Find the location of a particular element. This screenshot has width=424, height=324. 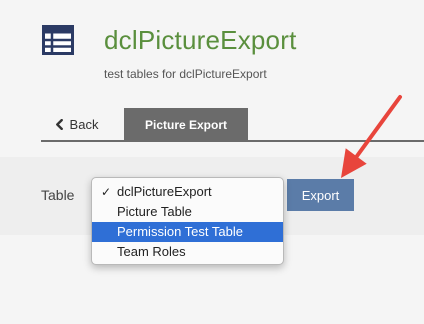

back-tab: Back is located at coordinates (76, 124).